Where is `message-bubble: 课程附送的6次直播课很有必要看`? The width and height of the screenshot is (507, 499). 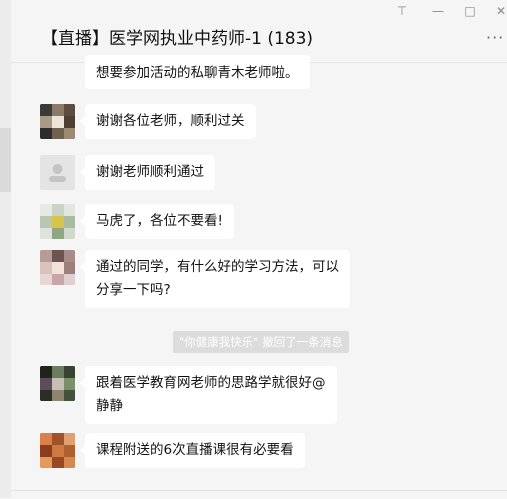
message-bubble: 课程附送的6次直播课很有必要看 is located at coordinates (192, 450).